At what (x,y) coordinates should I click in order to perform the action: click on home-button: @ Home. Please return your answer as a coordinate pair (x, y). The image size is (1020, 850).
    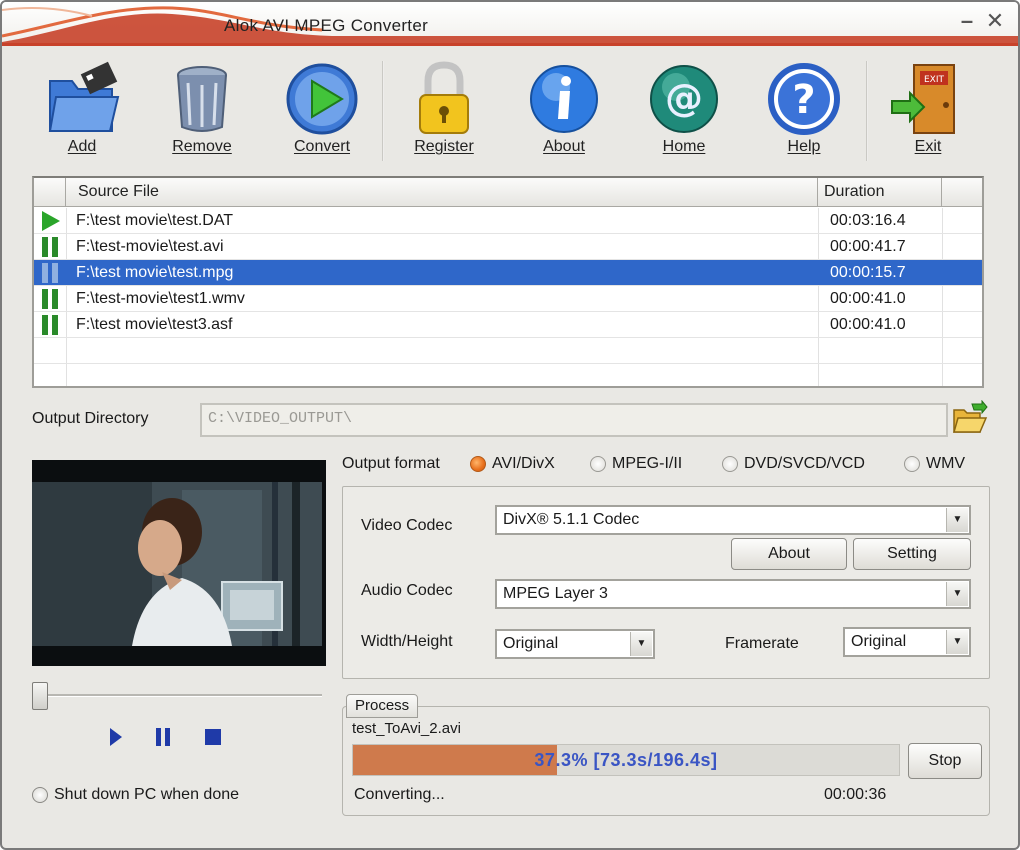
    Looking at the image, I should click on (684, 111).